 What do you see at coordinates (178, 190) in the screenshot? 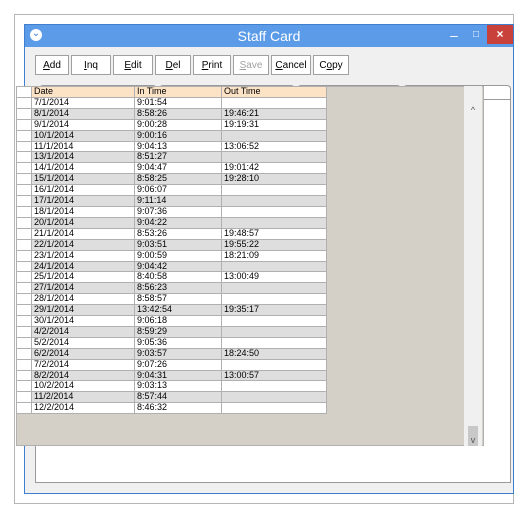
I see `in-time-cell: 9:06:07` at bounding box center [178, 190].